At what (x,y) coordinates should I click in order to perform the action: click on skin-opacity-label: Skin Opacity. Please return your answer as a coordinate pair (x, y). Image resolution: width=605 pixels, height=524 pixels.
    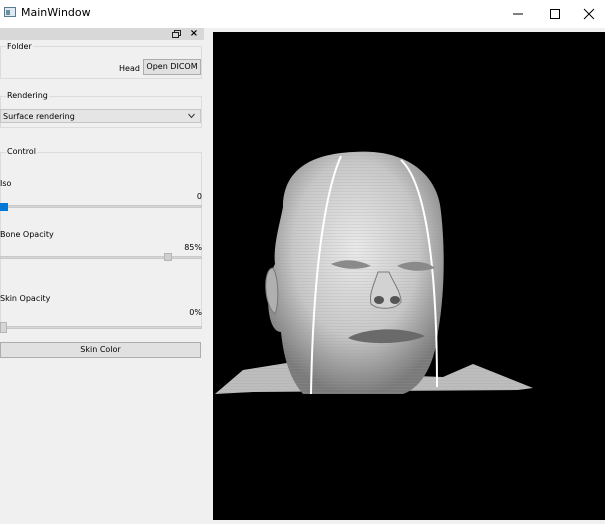
    Looking at the image, I should click on (25, 298).